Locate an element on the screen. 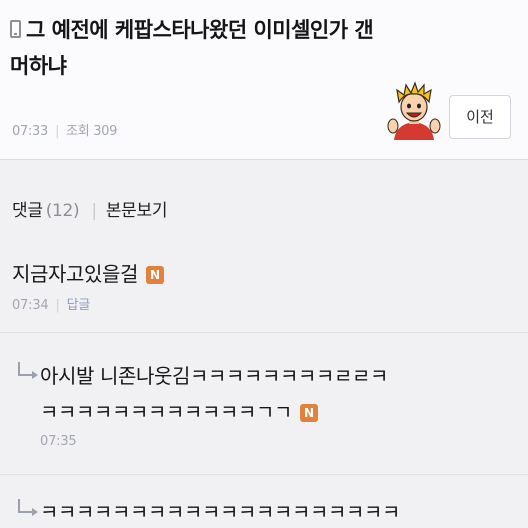  comment-time: 07:34 is located at coordinates (30, 305).